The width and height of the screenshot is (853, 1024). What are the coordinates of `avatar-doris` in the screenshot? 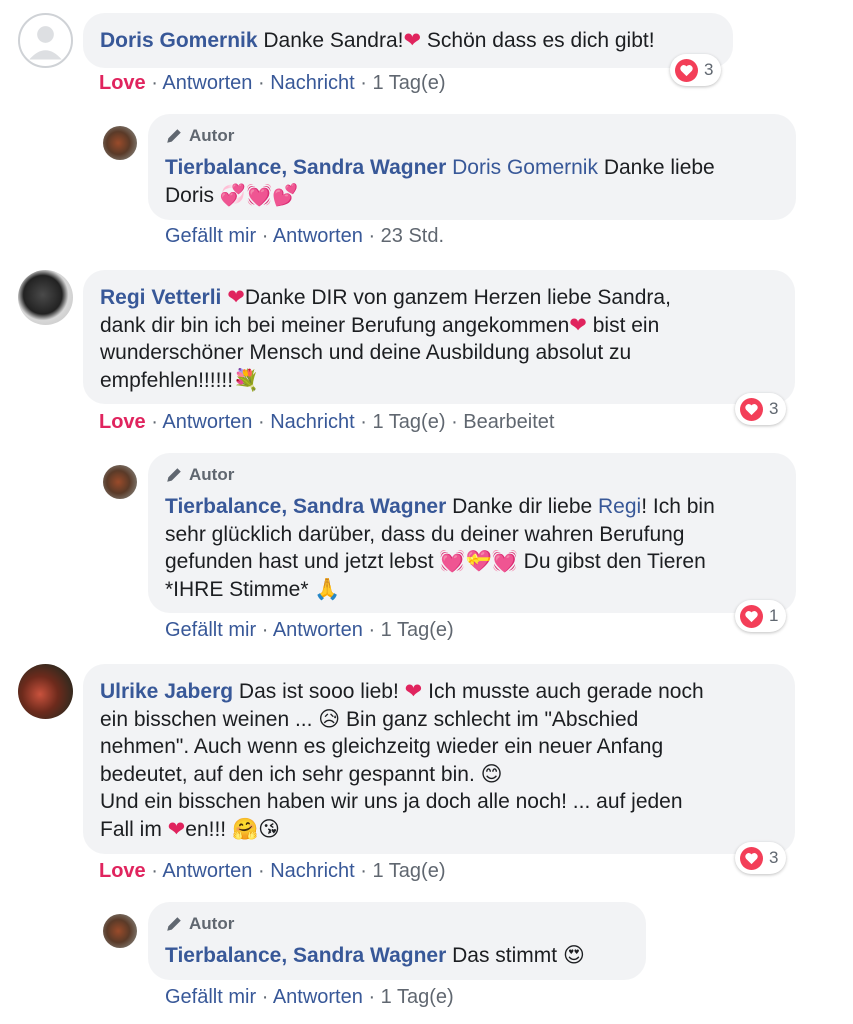 It's located at (45, 40).